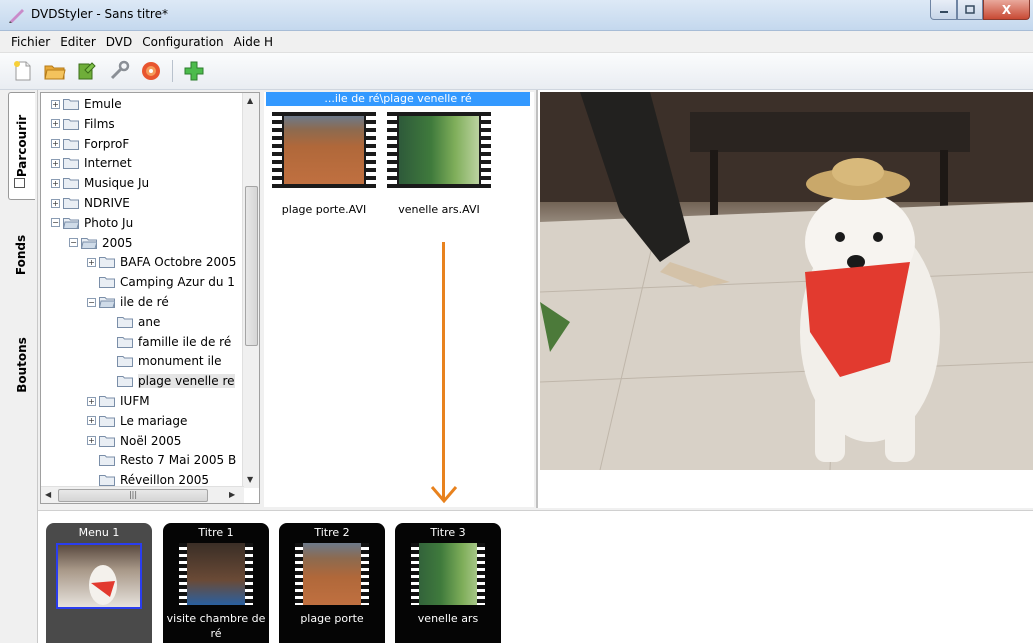  I want to click on menu-editer: Editer, so click(78, 42).